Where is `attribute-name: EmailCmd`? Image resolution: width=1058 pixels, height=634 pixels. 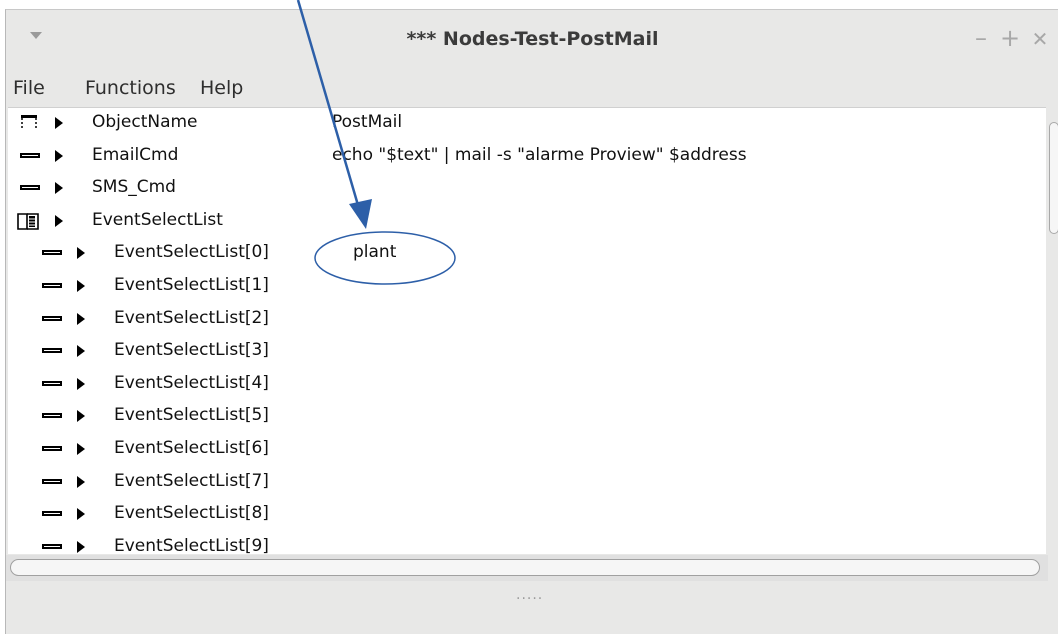 attribute-name: EmailCmd is located at coordinates (135, 154).